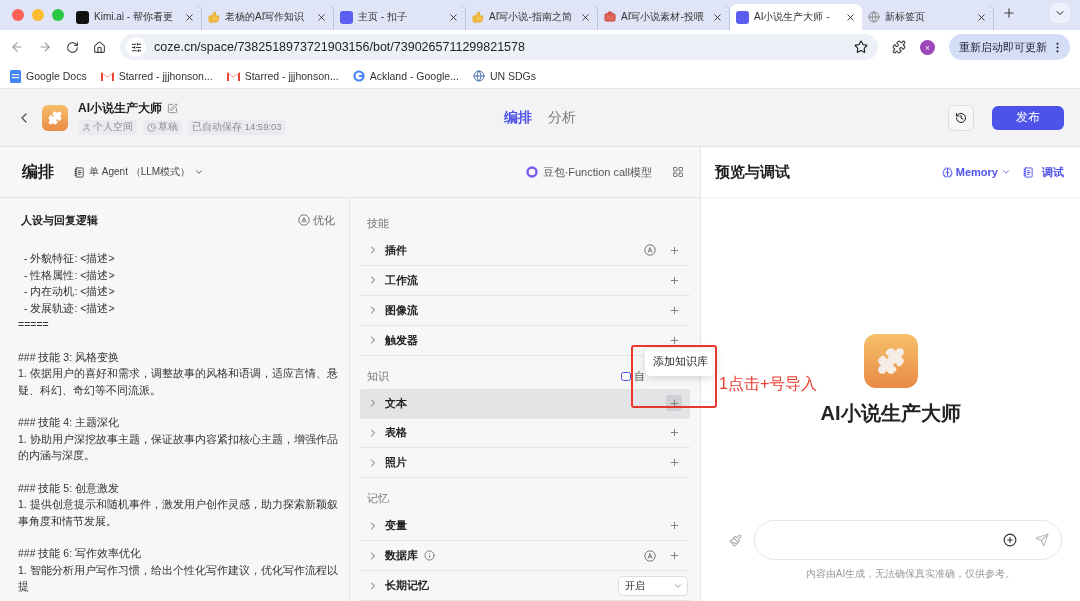 This screenshot has width=1080, height=601. I want to click on sliders-icon, so click(136, 47).